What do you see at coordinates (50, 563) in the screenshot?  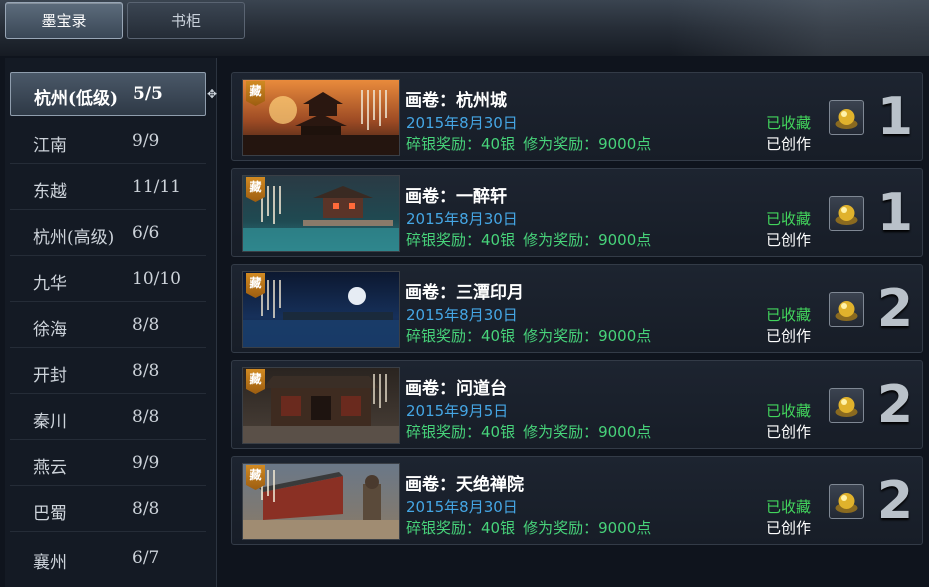 I see `sidebar-item-label: 襄州` at bounding box center [50, 563].